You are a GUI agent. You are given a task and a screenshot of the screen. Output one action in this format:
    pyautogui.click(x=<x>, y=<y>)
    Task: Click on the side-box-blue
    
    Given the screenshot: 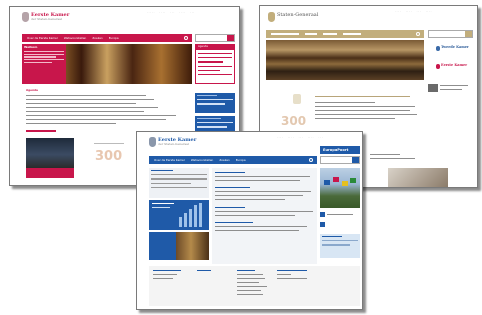 What is the action you would take?
    pyautogui.click(x=215, y=103)
    